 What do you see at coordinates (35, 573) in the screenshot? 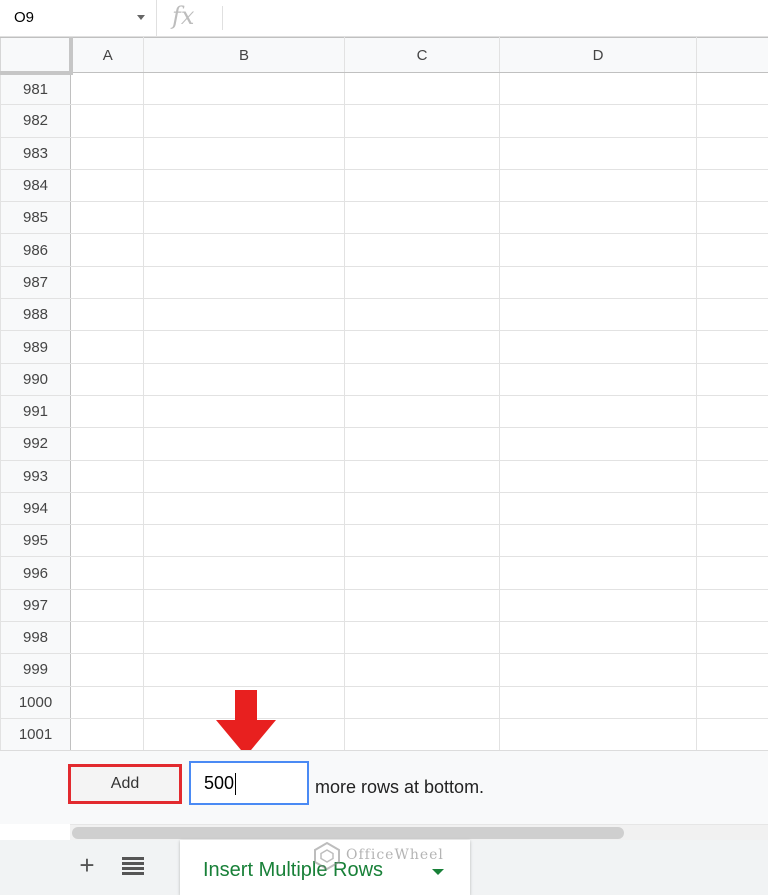
I see `row-header: 996` at bounding box center [35, 573].